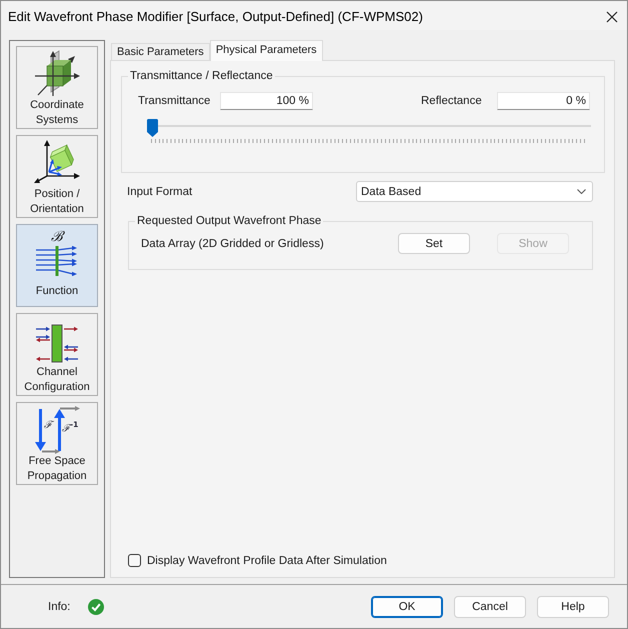 The height and width of the screenshot is (629, 628). What do you see at coordinates (407, 607) in the screenshot?
I see `dialog-button: OK` at bounding box center [407, 607].